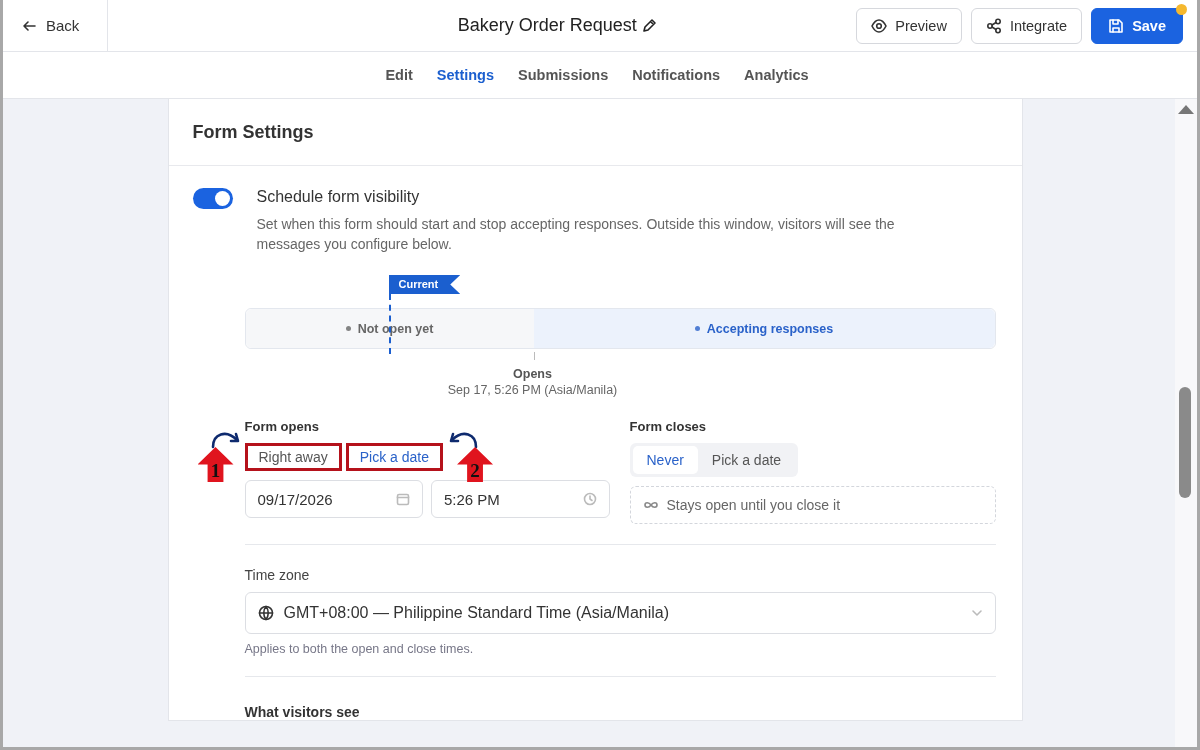  I want to click on calendar-icon, so click(403, 499).